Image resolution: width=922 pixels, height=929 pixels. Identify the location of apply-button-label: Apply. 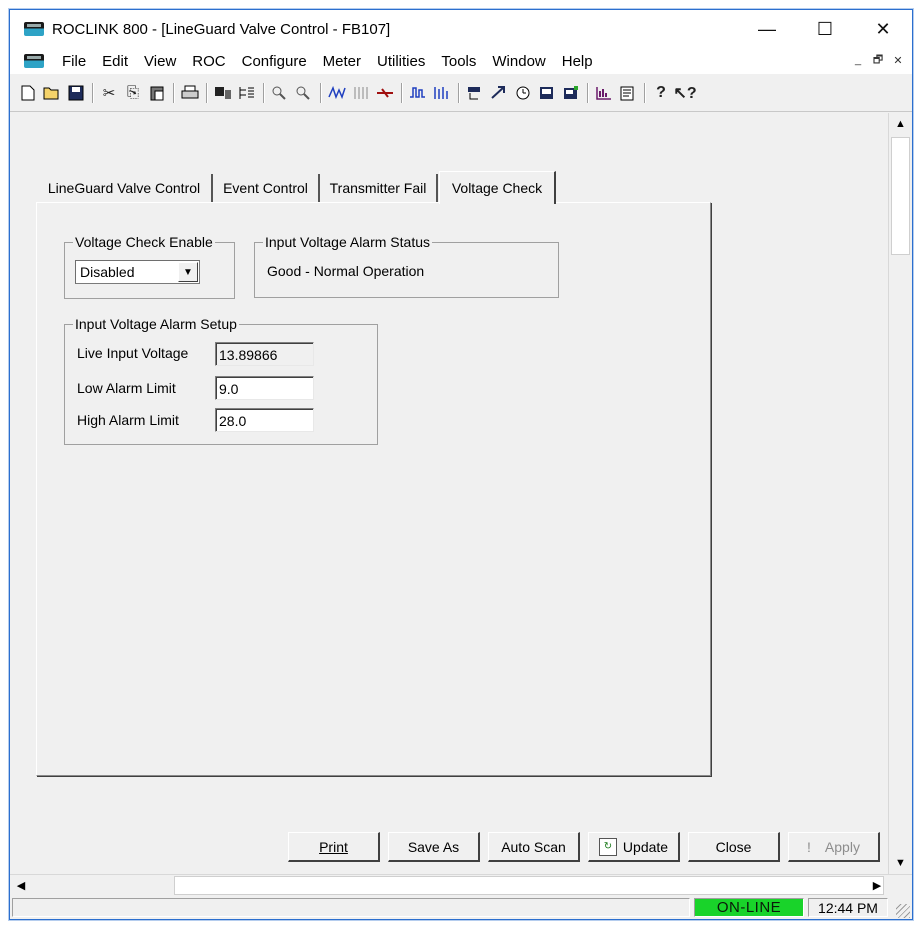
(842, 846).